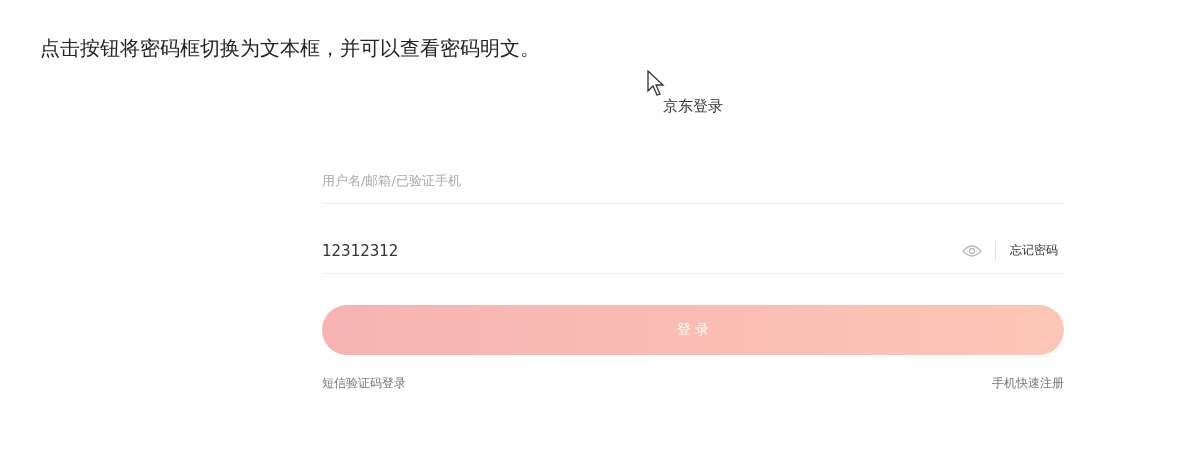 The width and height of the screenshot is (1188, 475). Describe the element at coordinates (693, 181) in the screenshot. I see `username-field: 用户名/邮箱/已验证手机` at that location.